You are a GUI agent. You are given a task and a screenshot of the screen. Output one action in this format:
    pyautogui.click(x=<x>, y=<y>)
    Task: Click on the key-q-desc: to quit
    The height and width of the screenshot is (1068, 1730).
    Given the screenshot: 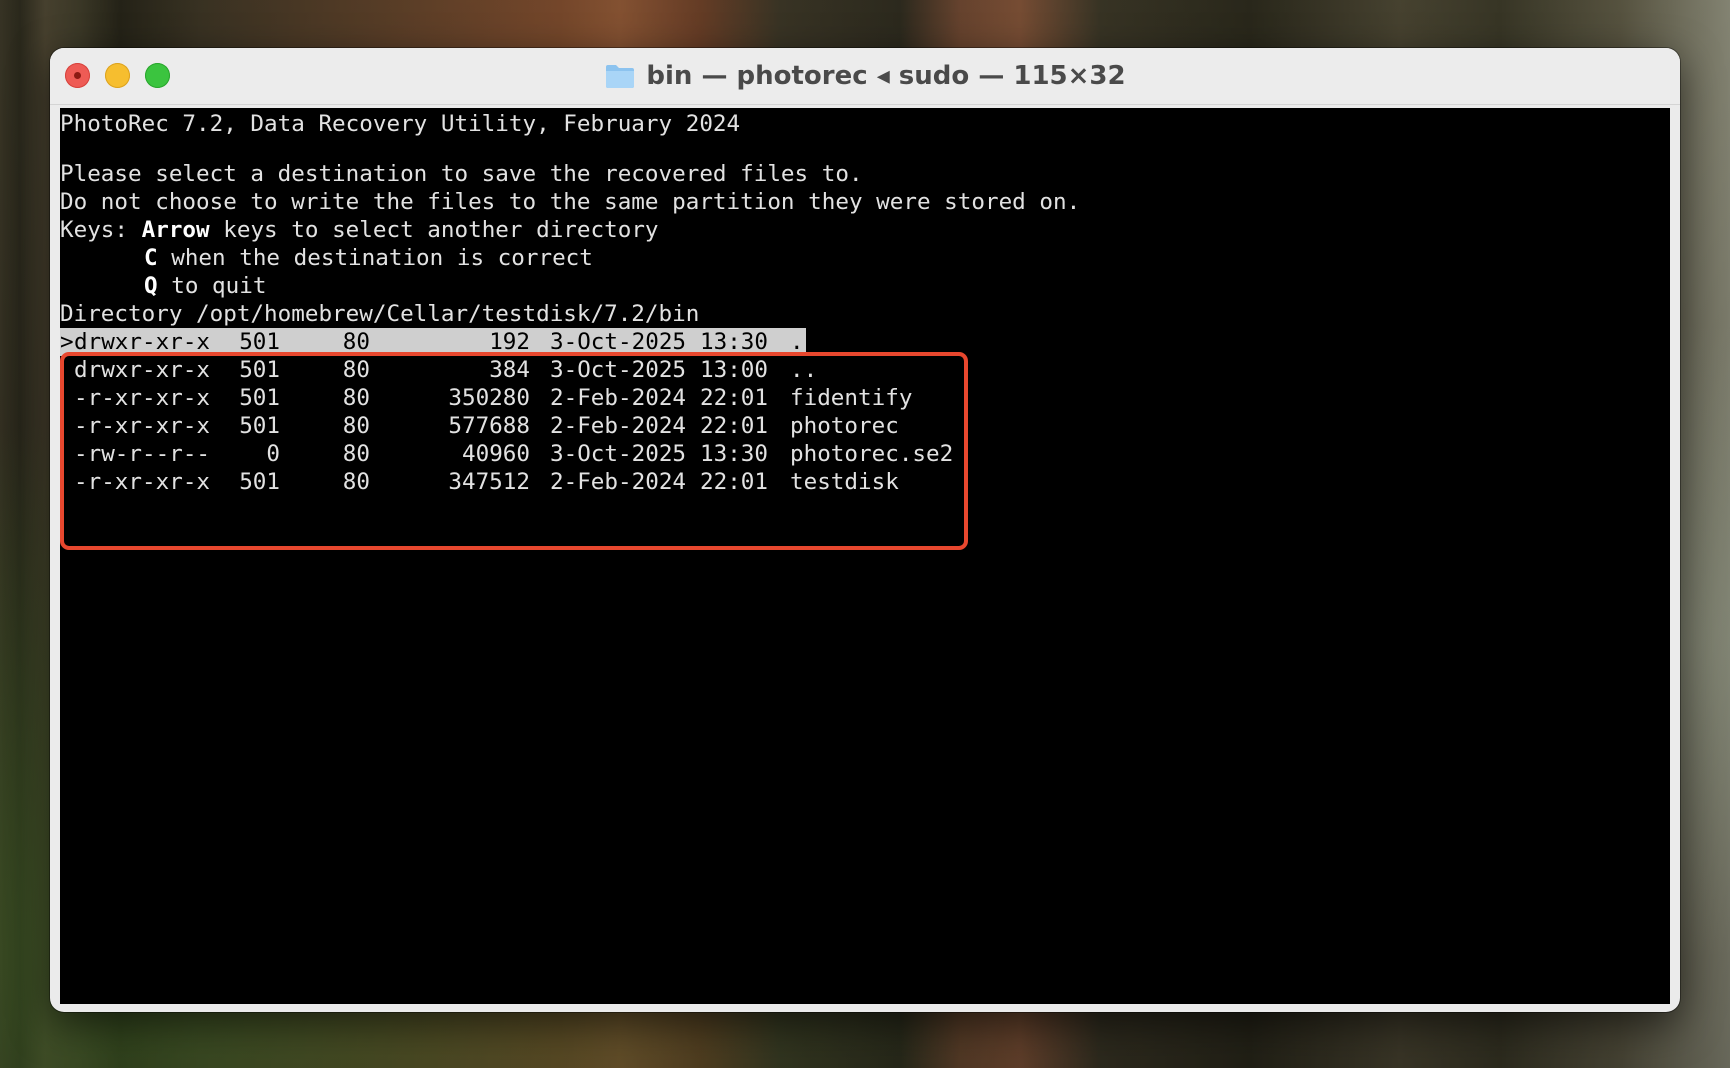 What is the action you would take?
    pyautogui.click(x=212, y=286)
    